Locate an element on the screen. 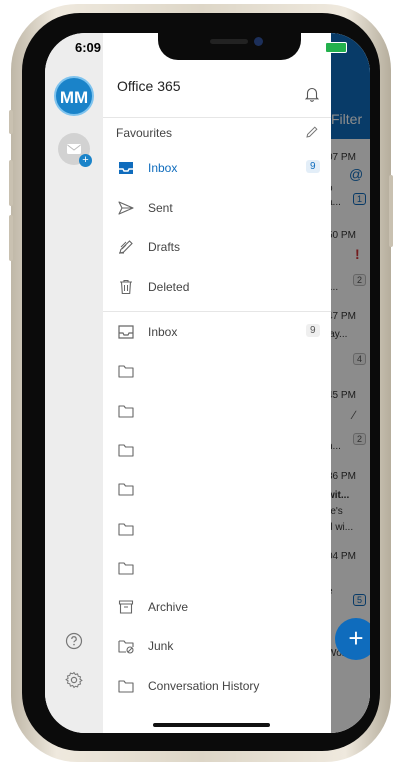 Image resolution: width=400 pixels, height=765 pixels. archive-icon is located at coordinates (126, 607).